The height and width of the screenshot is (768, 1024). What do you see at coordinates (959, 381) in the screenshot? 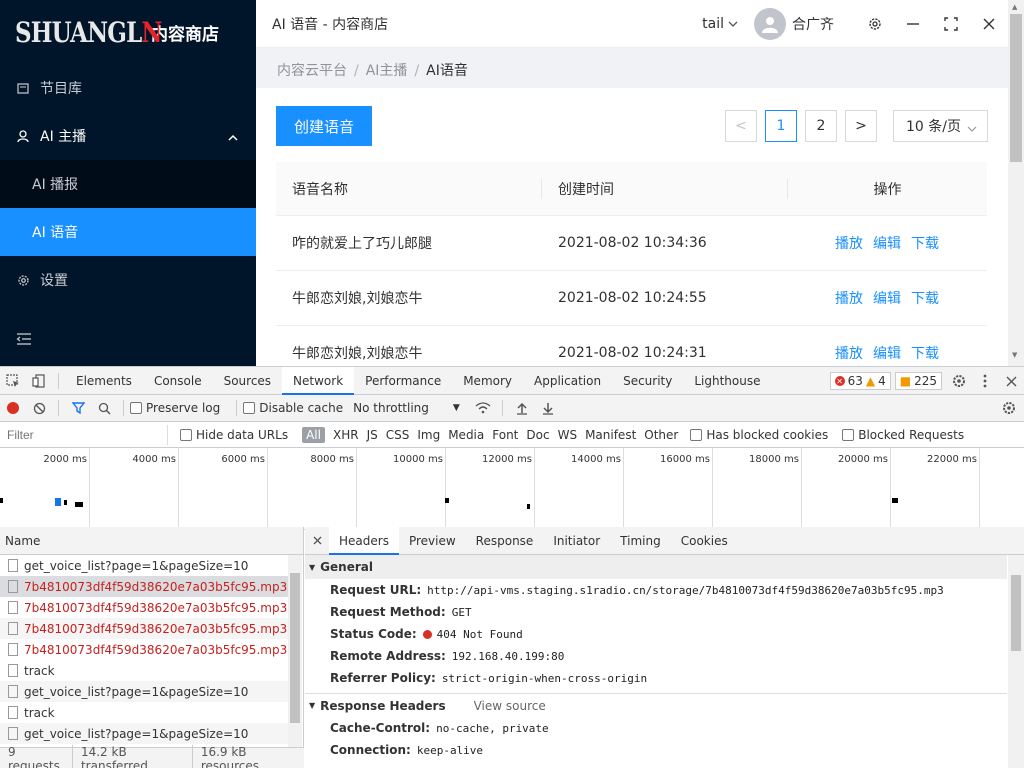
I see `devtools-settings-gear-icon` at bounding box center [959, 381].